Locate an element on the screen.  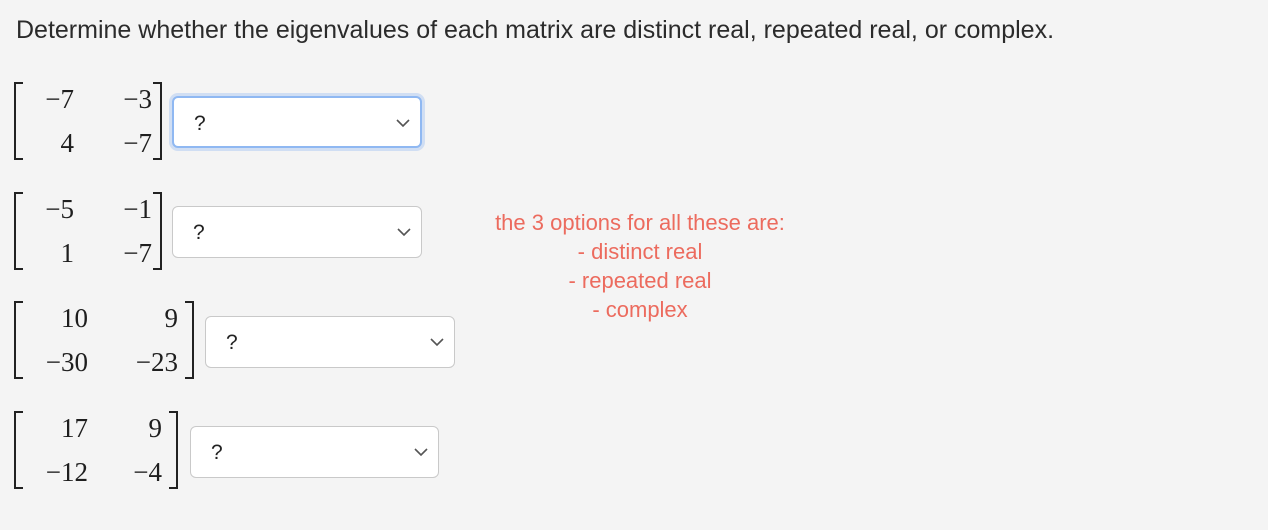
question-row: −7 −3 4 −7 ? is located at coordinates (224, 122).